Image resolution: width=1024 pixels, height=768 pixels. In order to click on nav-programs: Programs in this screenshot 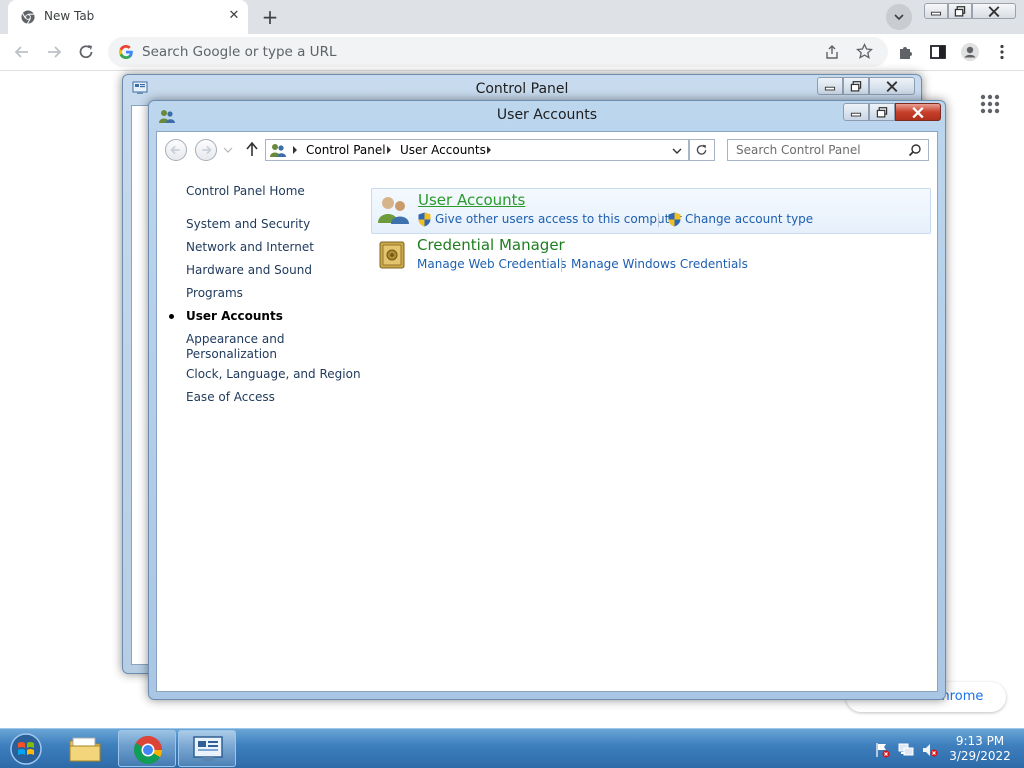, I will do `click(214, 293)`.